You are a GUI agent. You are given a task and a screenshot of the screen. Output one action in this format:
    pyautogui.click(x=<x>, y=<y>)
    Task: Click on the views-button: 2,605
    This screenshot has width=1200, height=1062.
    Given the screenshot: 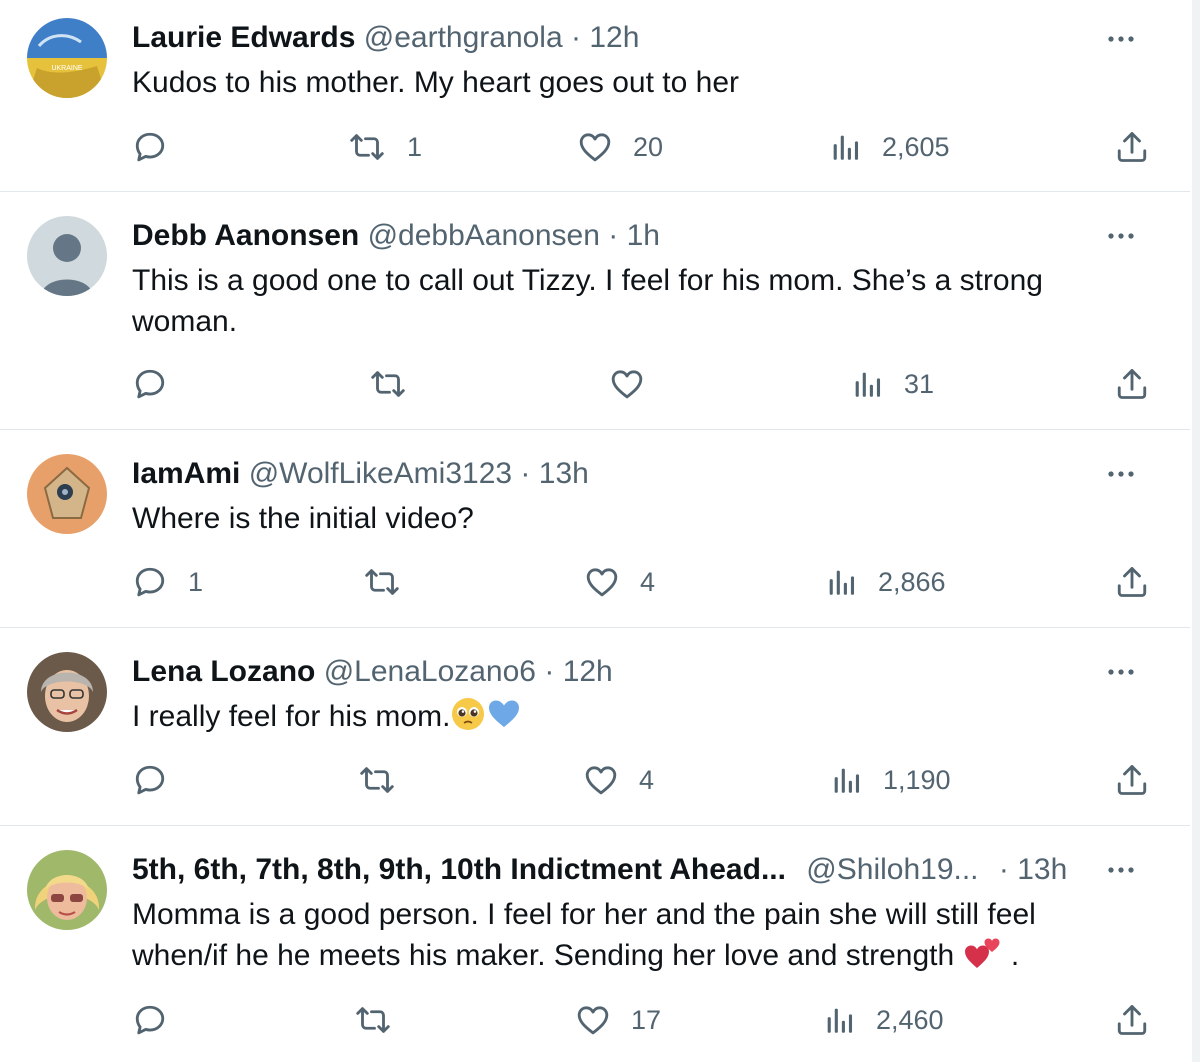 What is the action you would take?
    pyautogui.click(x=889, y=147)
    